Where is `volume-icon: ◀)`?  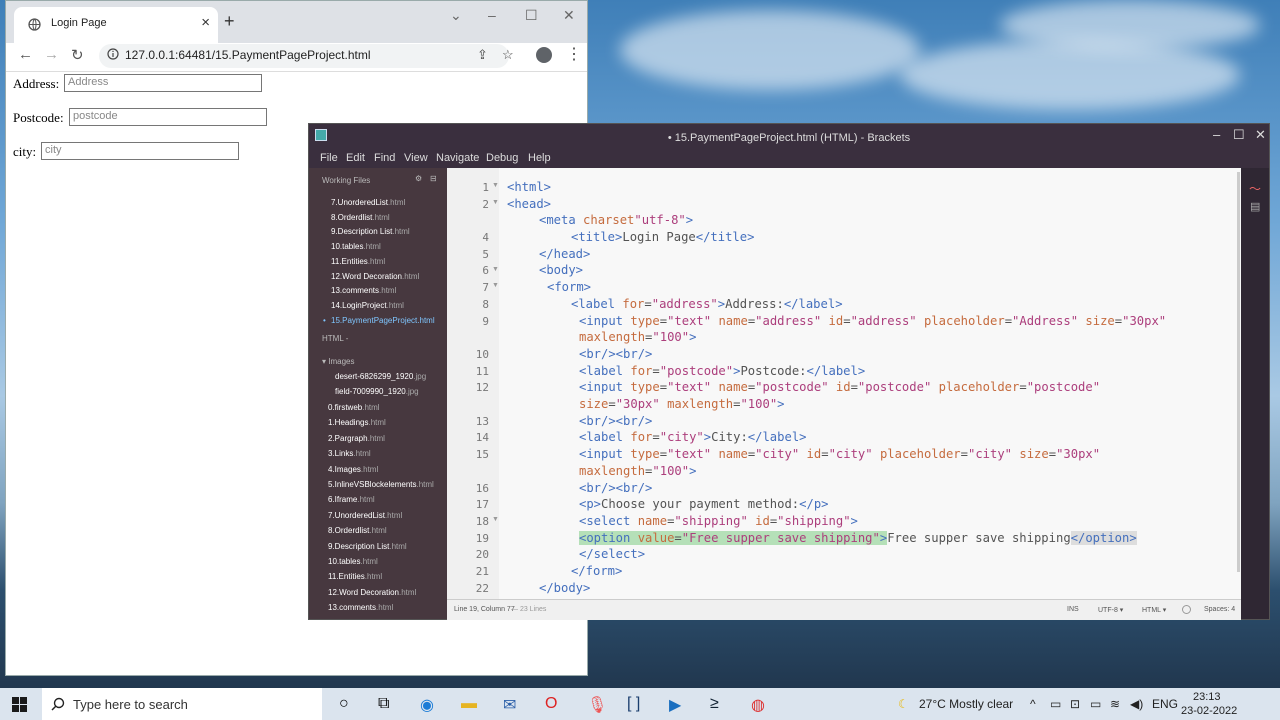 volume-icon: ◀) is located at coordinates (1136, 704).